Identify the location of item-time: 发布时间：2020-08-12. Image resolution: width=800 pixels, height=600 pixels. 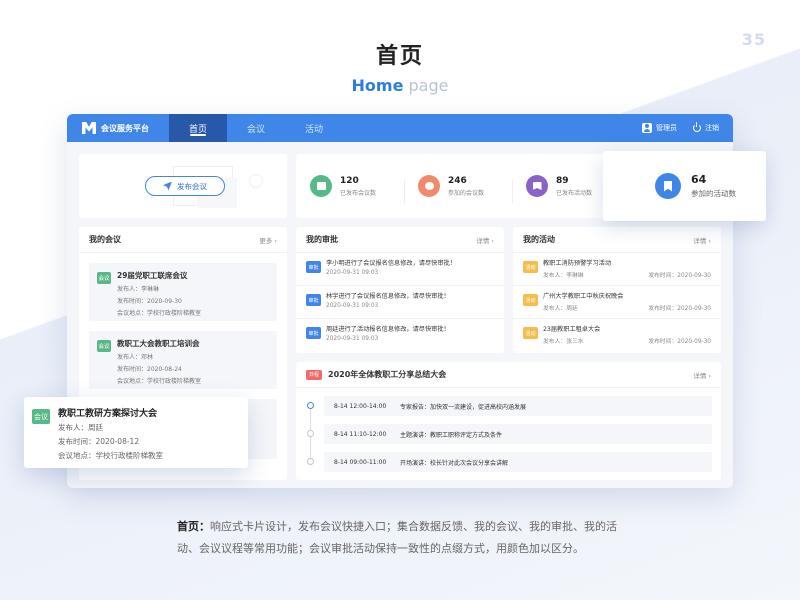
(99, 441).